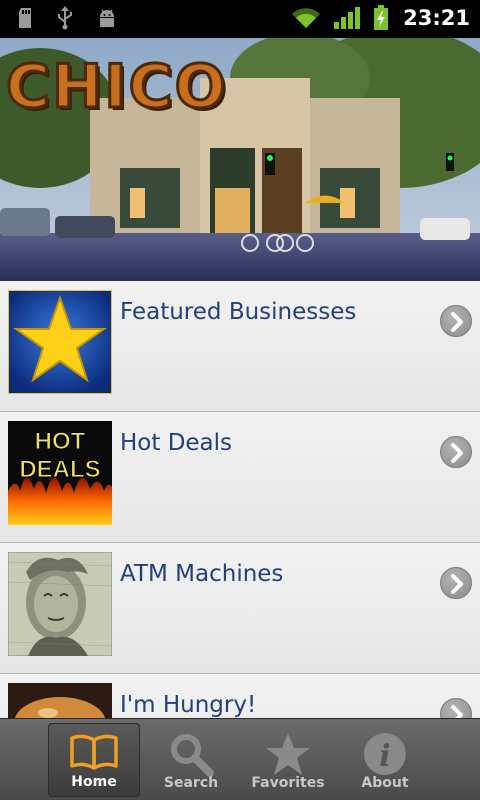  What do you see at coordinates (192, 755) in the screenshot?
I see `search-icon` at bounding box center [192, 755].